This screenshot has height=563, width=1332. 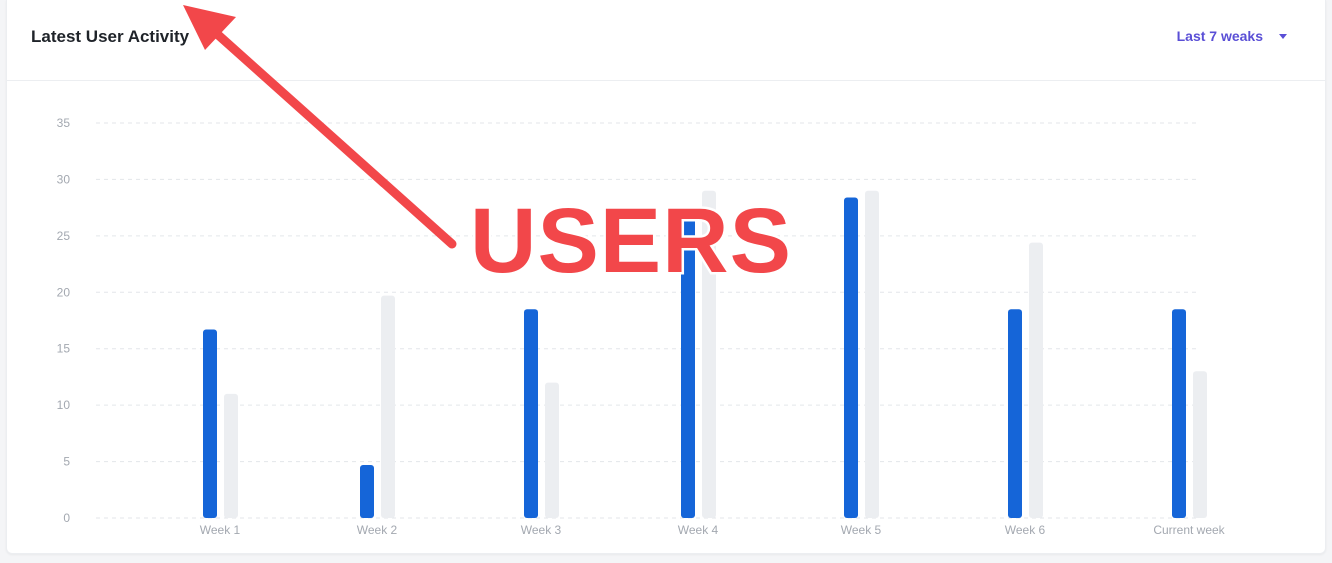 I want to click on y-axis: 0 5 10 15 20 25 30 35, so click(x=64, y=320).